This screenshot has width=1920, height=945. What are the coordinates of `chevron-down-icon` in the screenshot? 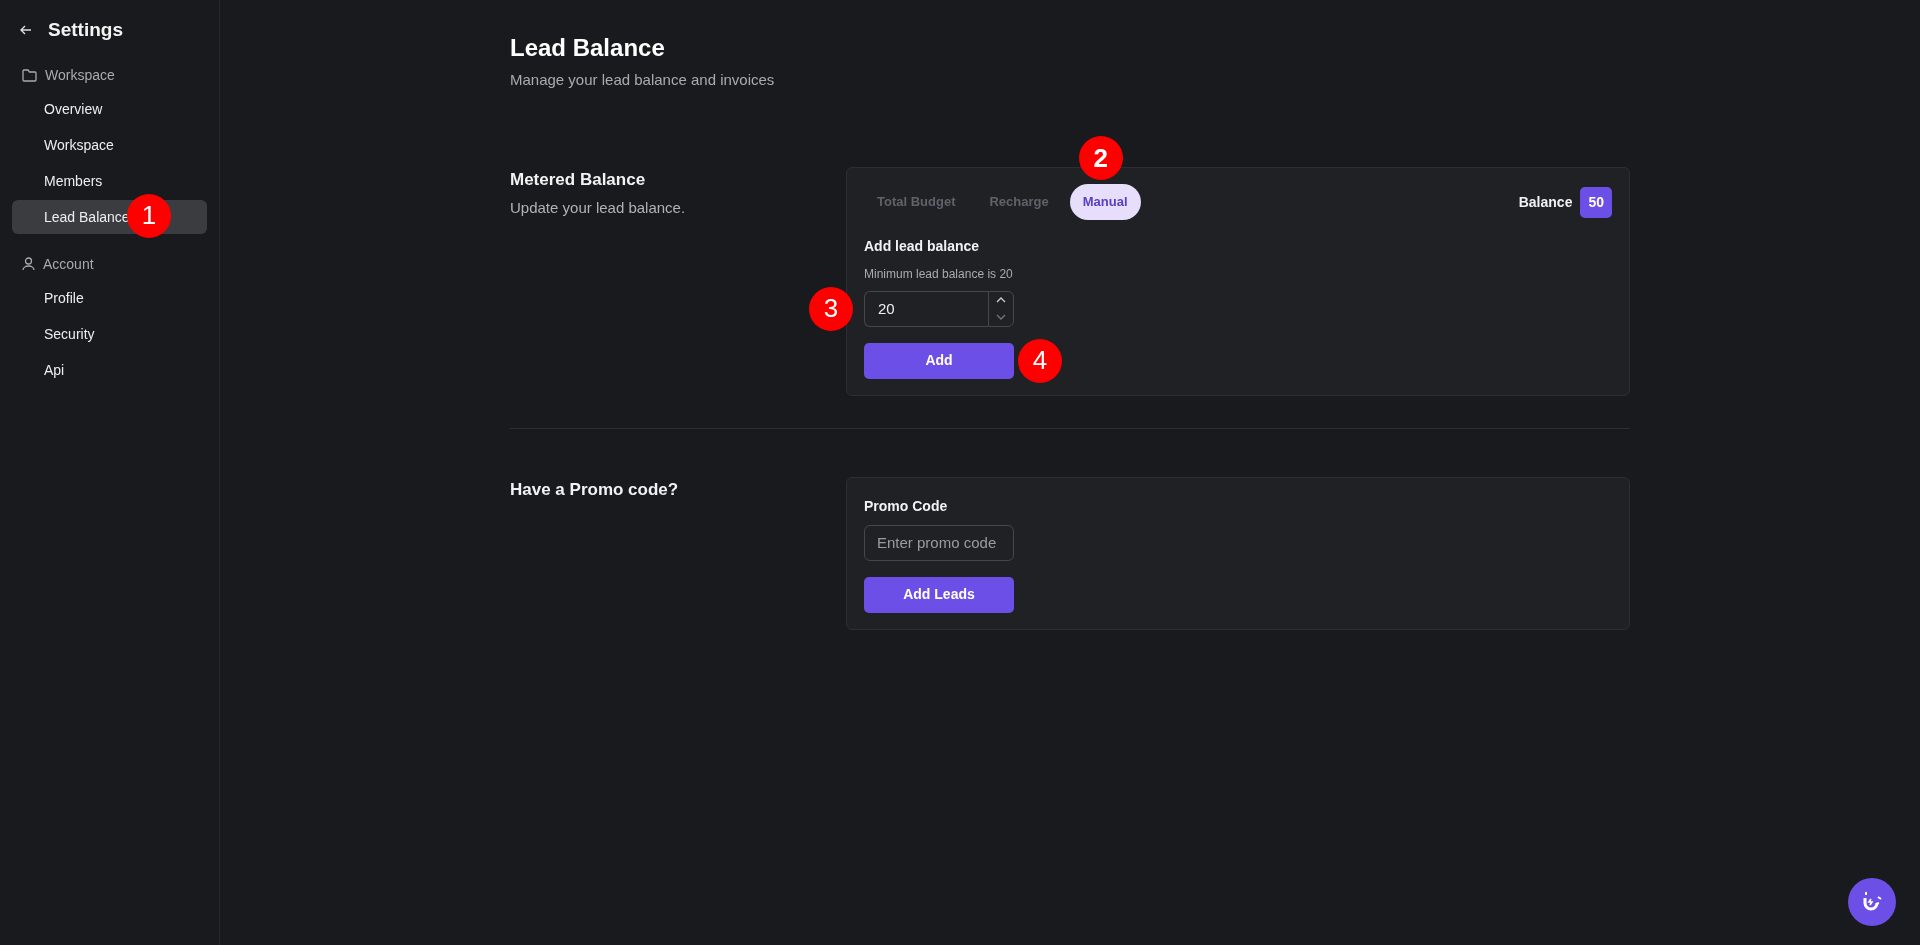 It's located at (1001, 317).